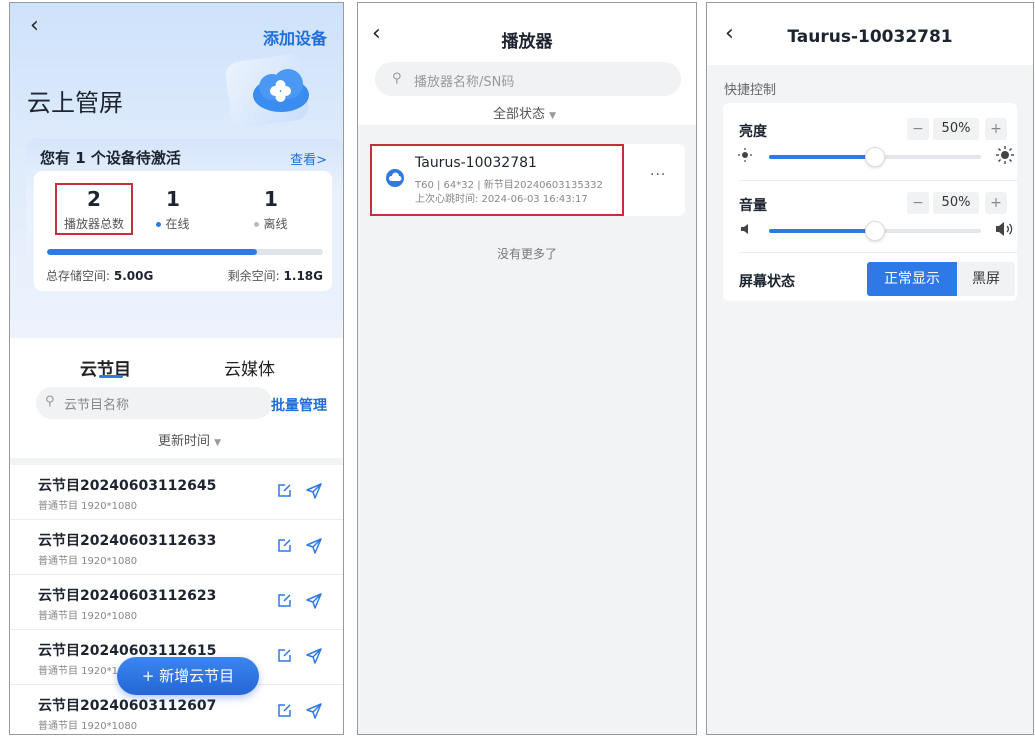 This screenshot has width=1035, height=737. What do you see at coordinates (526, 254) in the screenshot?
I see `no-more-text: 没有更多了` at bounding box center [526, 254].